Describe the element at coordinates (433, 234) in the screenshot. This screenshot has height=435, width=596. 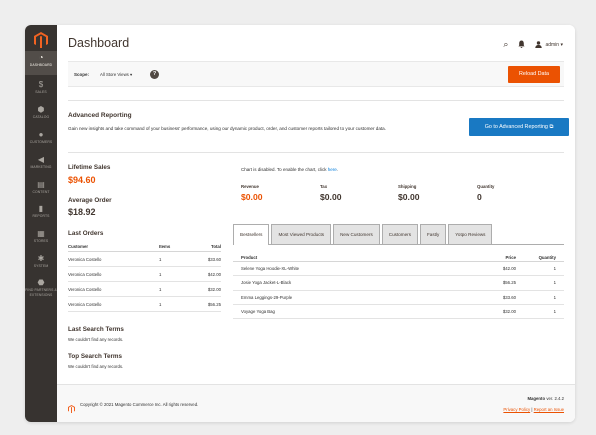
I see `tab-fastly: Fastly` at that location.